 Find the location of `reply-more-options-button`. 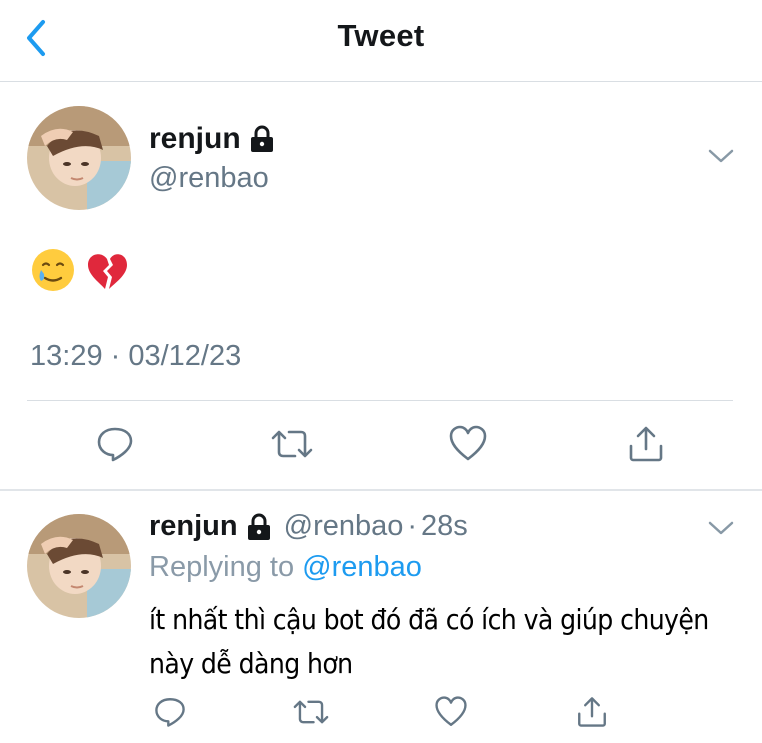

reply-more-options-button is located at coordinates (721, 530).